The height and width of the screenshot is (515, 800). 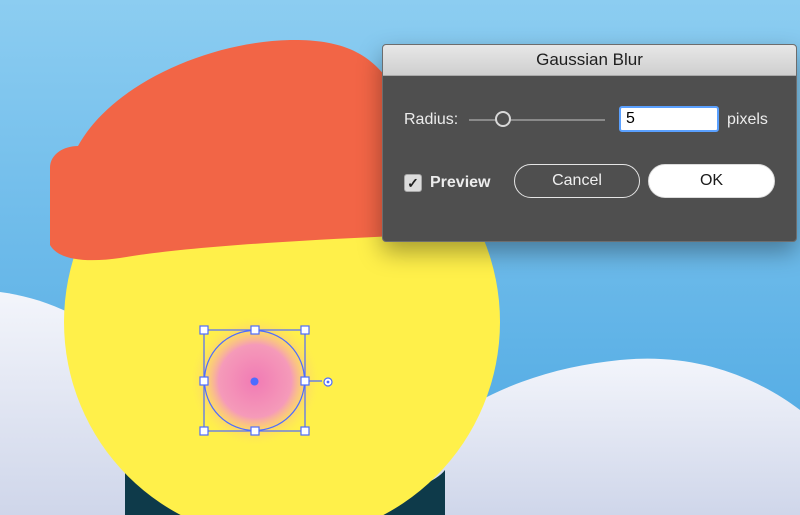 I want to click on radius-label: Radius:, so click(x=431, y=119).